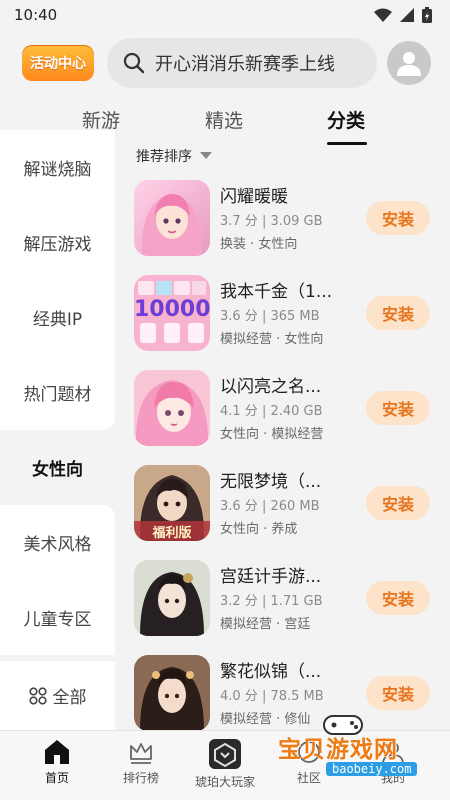 Image resolution: width=450 pixels, height=800 pixels. I want to click on search-bar: 开心消消乐新赛季上线, so click(242, 63).